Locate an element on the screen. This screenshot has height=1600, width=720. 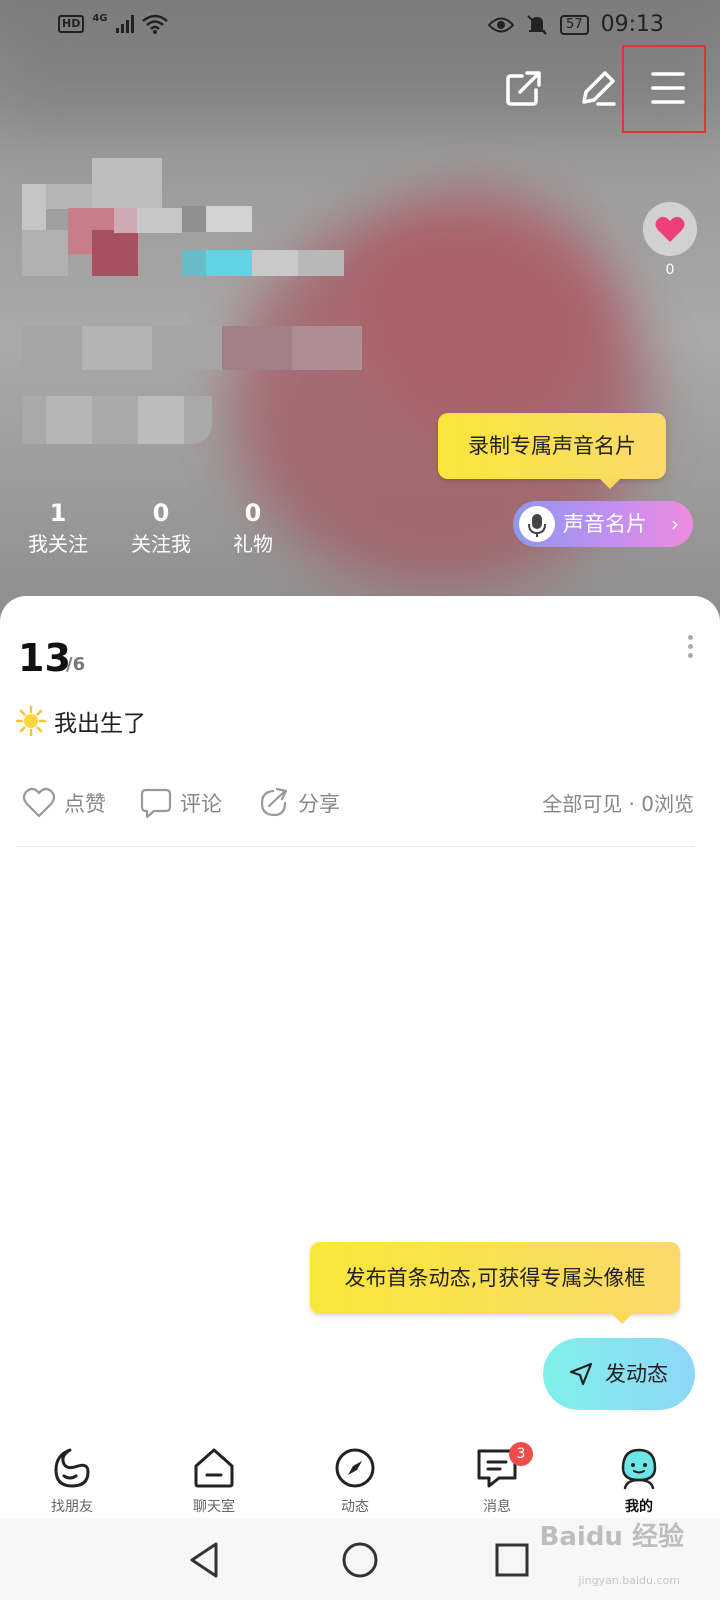
heart-icon is located at coordinates (670, 229).